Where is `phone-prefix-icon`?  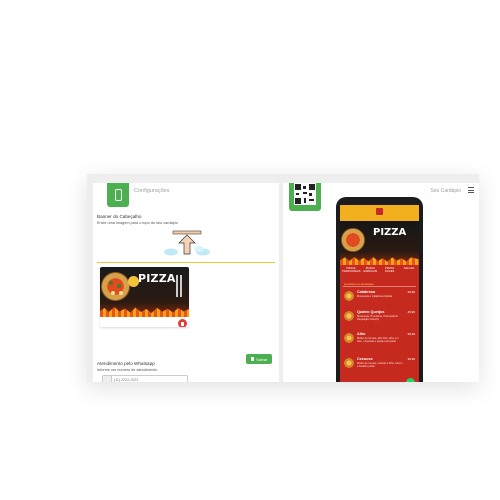 phone-prefix-icon is located at coordinates (107, 379).